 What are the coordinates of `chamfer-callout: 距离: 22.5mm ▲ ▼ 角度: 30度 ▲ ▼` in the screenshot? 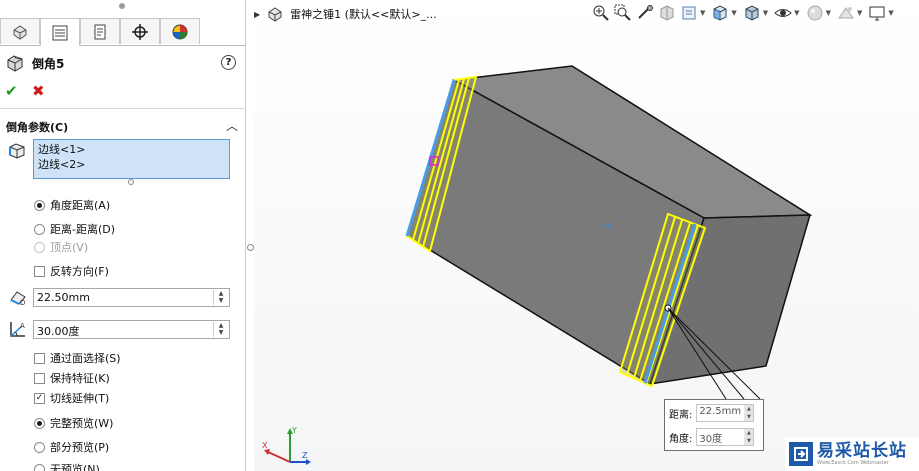 It's located at (714, 425).